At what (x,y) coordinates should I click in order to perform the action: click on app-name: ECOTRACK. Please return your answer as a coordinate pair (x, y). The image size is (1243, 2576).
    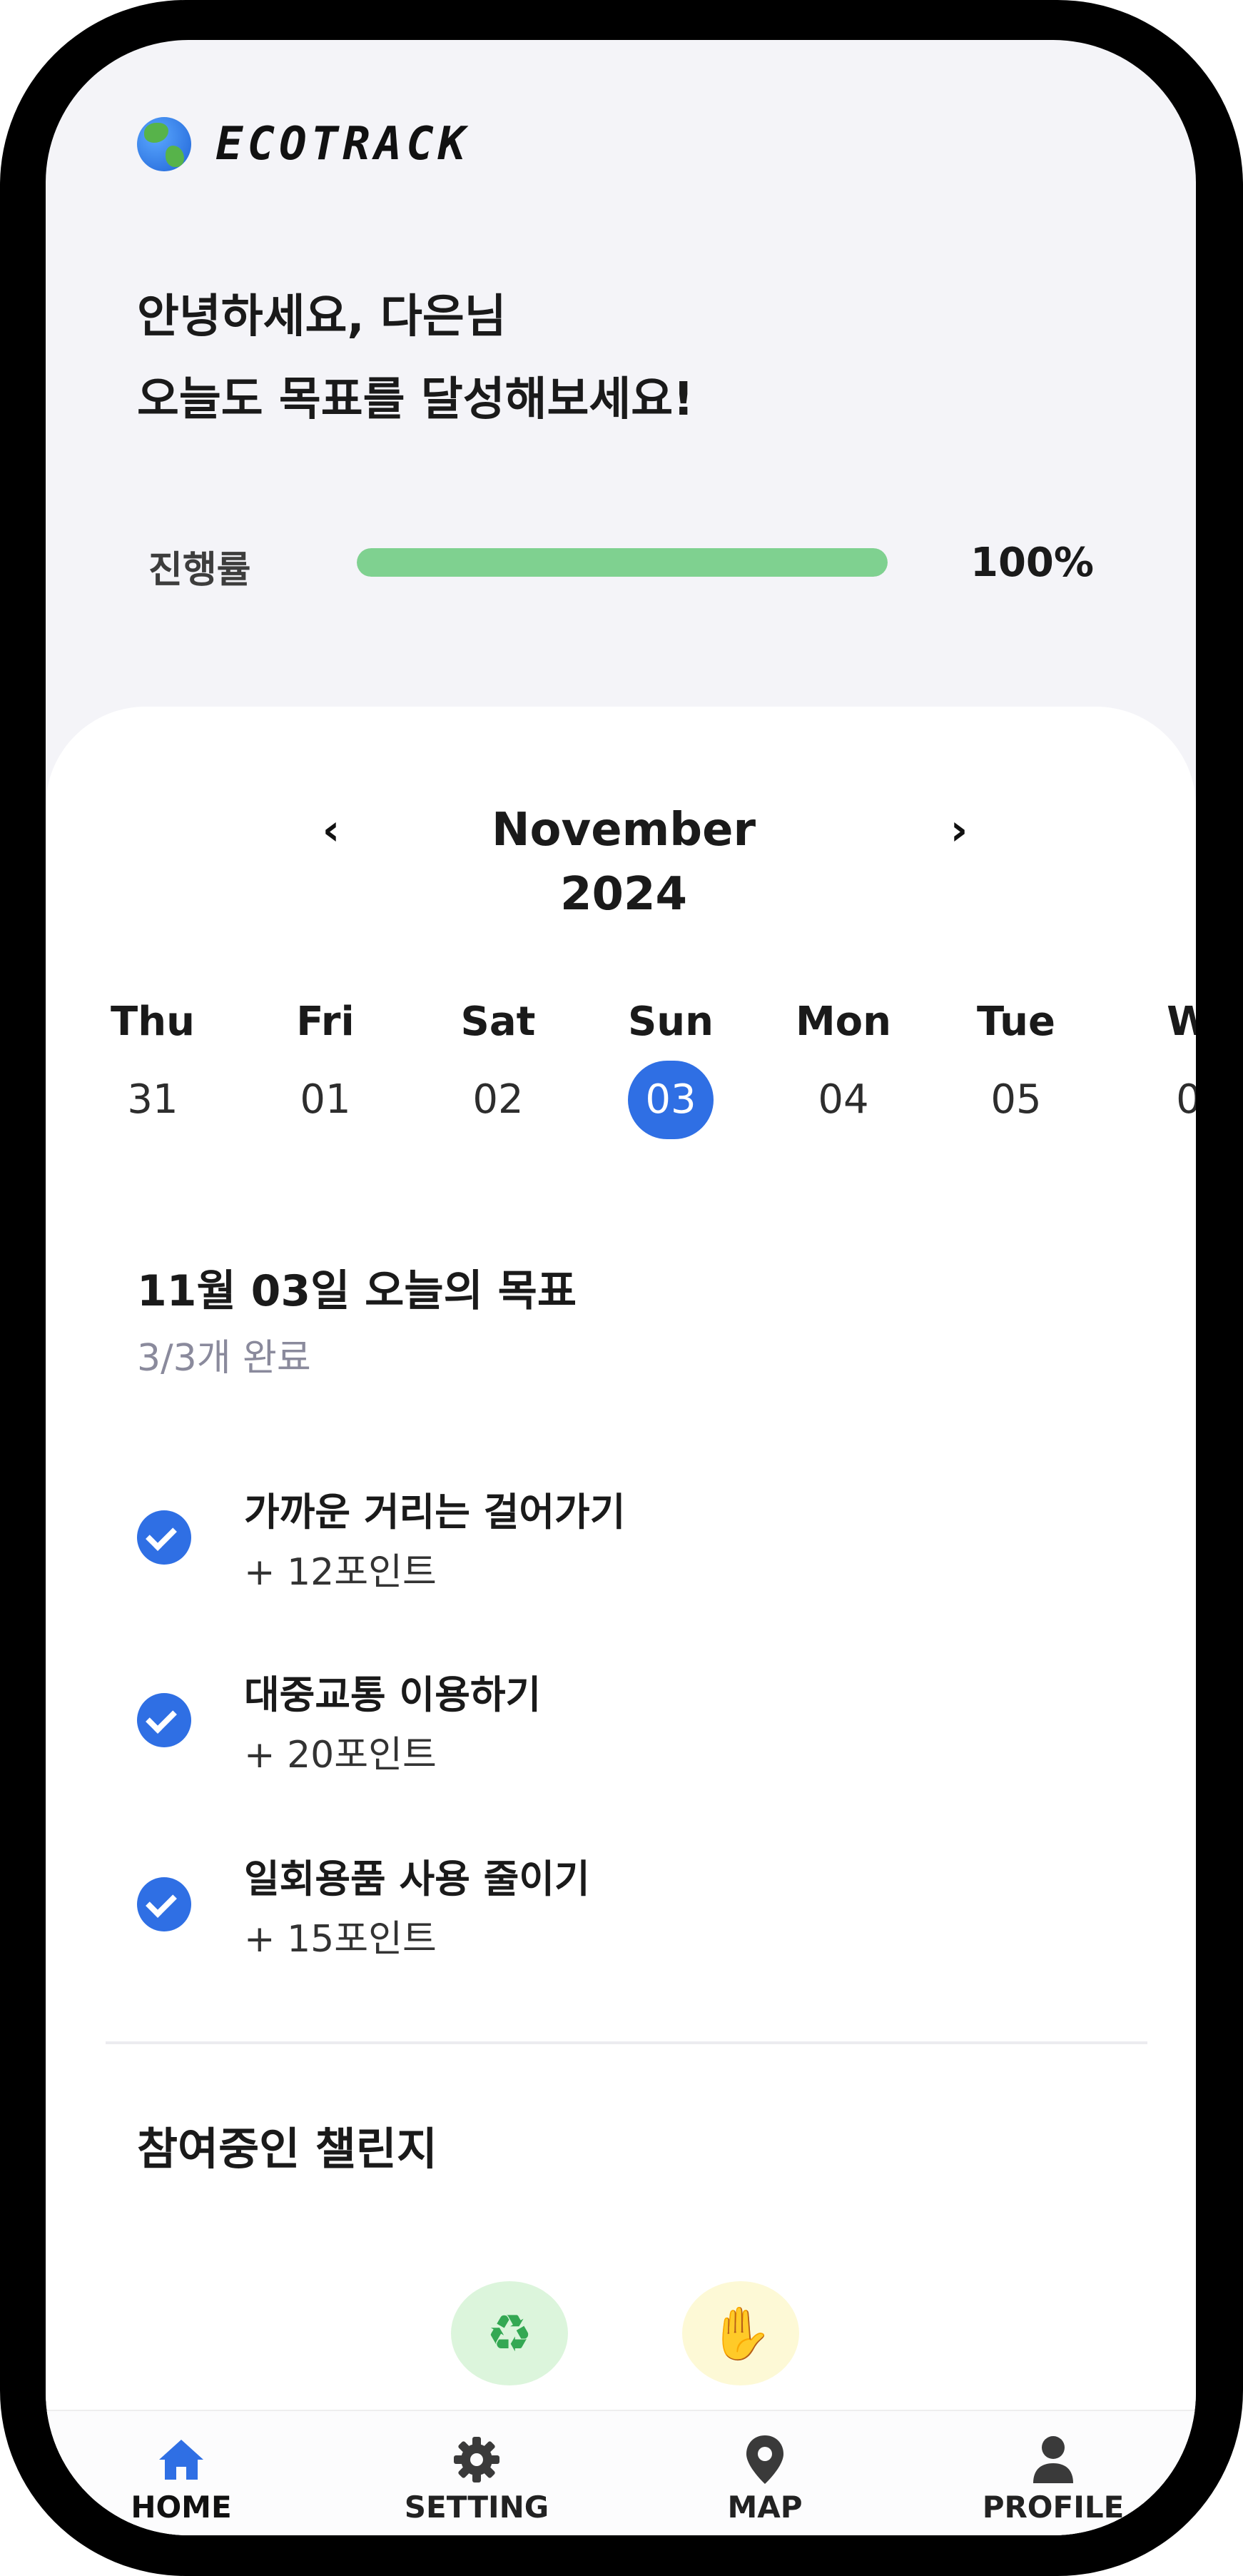
    Looking at the image, I should click on (342, 144).